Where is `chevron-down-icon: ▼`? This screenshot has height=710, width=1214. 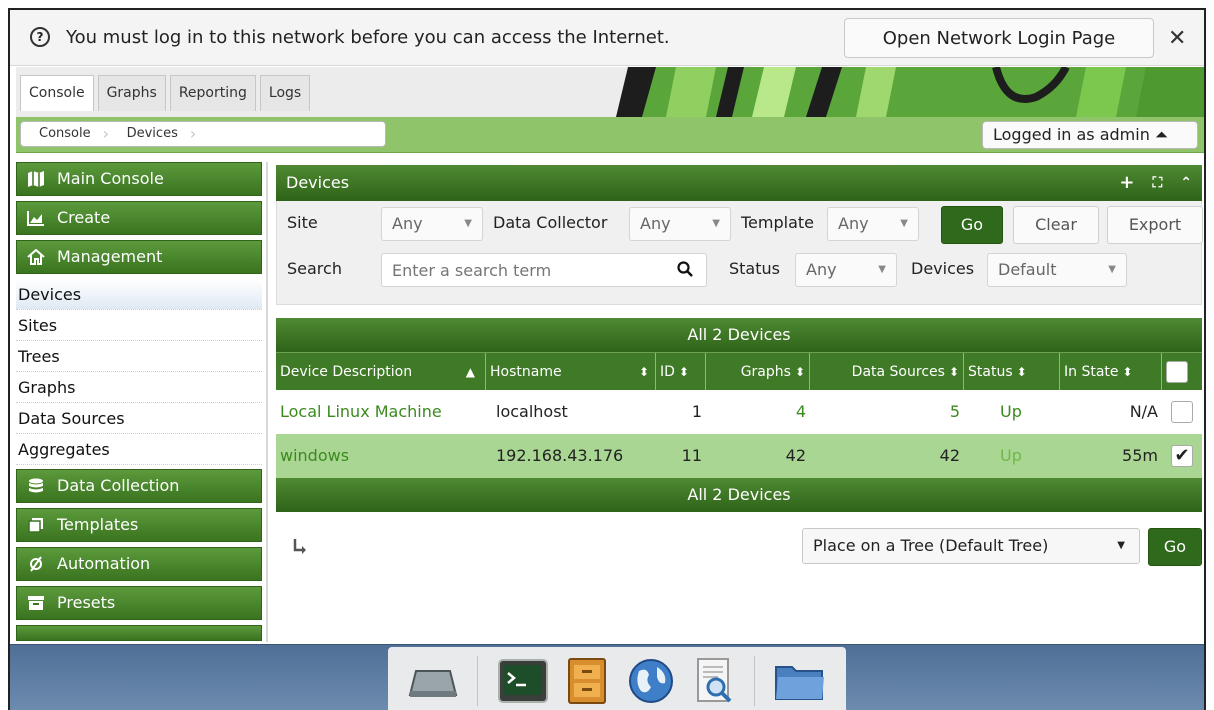 chevron-down-icon: ▼ is located at coordinates (468, 223).